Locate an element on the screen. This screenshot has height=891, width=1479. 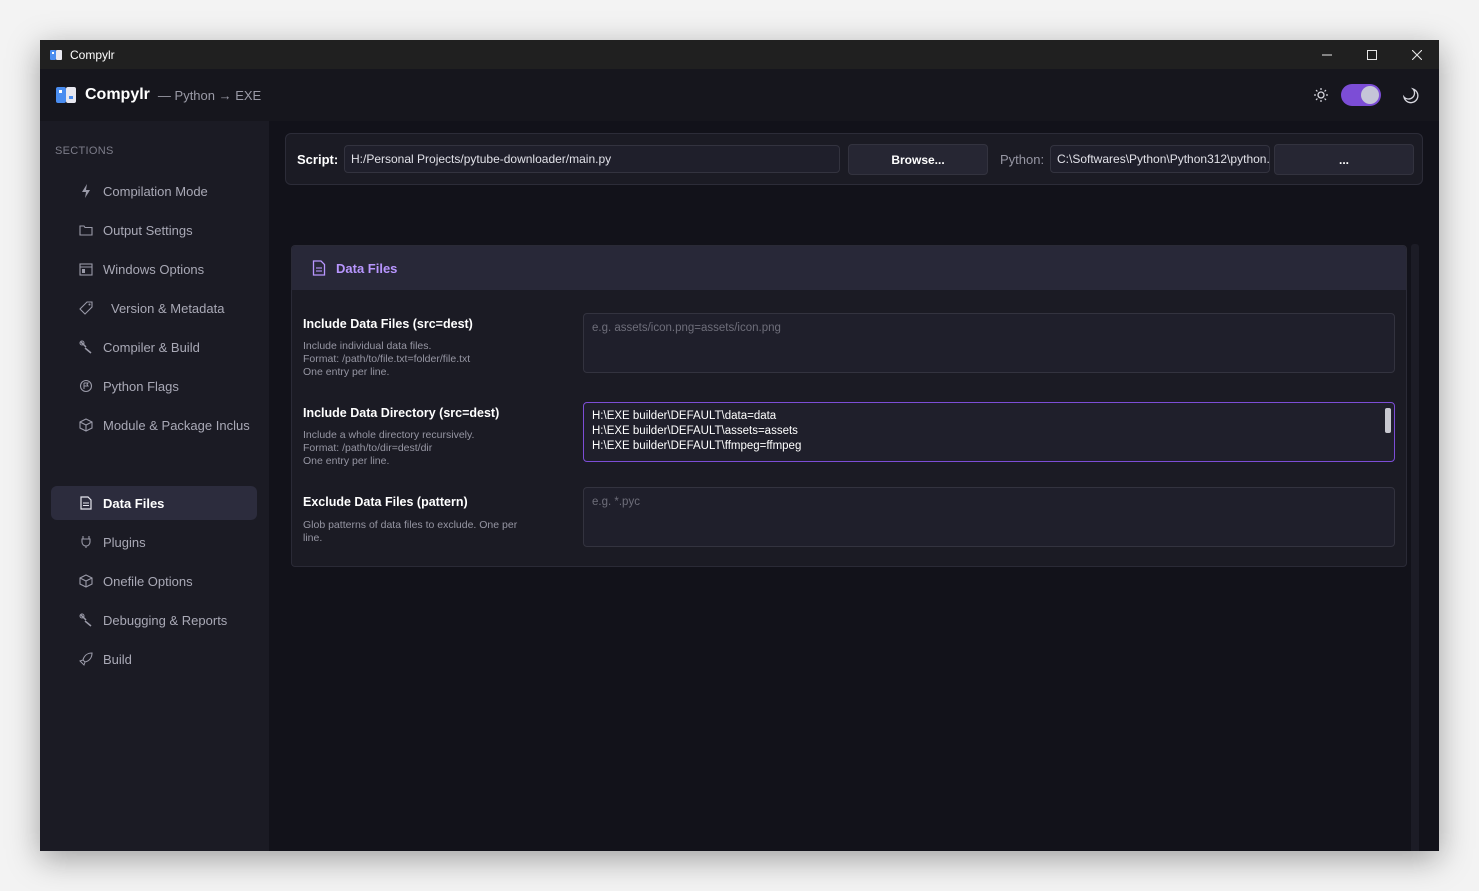
sidebar-item-label: Output Settings is located at coordinates (148, 230).